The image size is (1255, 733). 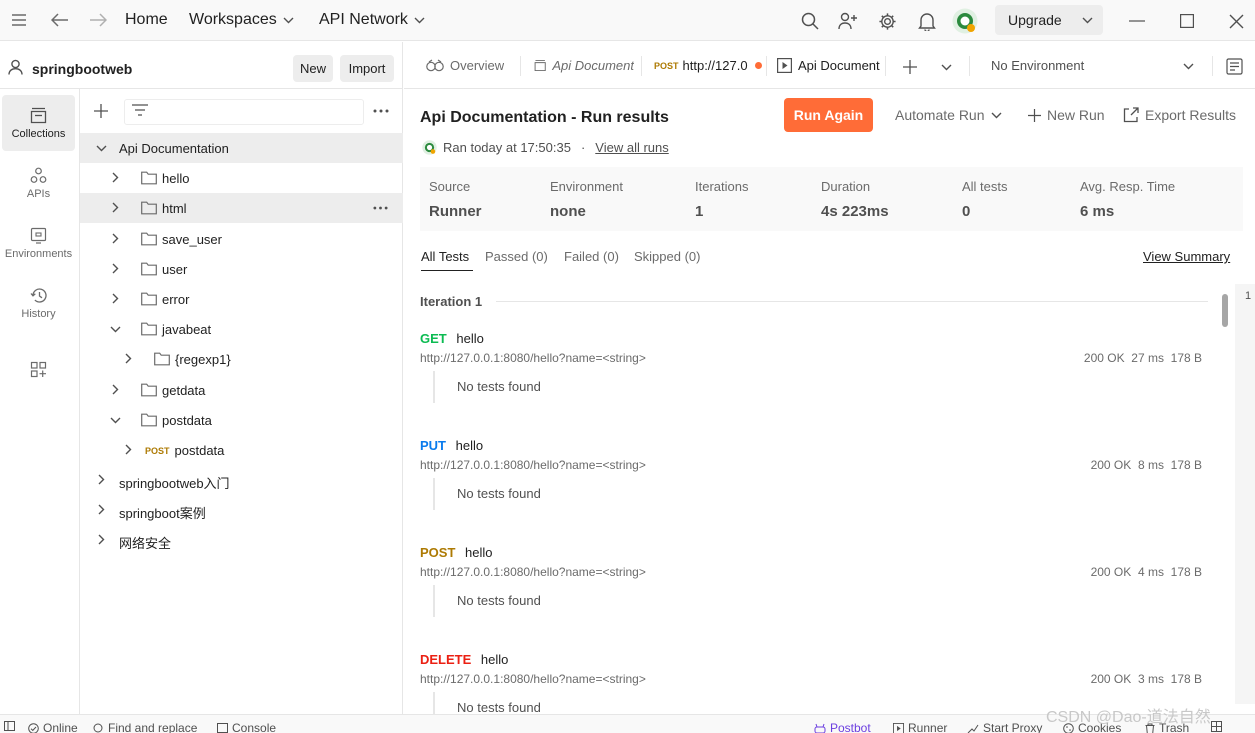 What do you see at coordinates (241, 480) in the screenshot?
I see `tree-item-collection: springbootweb入门` at bounding box center [241, 480].